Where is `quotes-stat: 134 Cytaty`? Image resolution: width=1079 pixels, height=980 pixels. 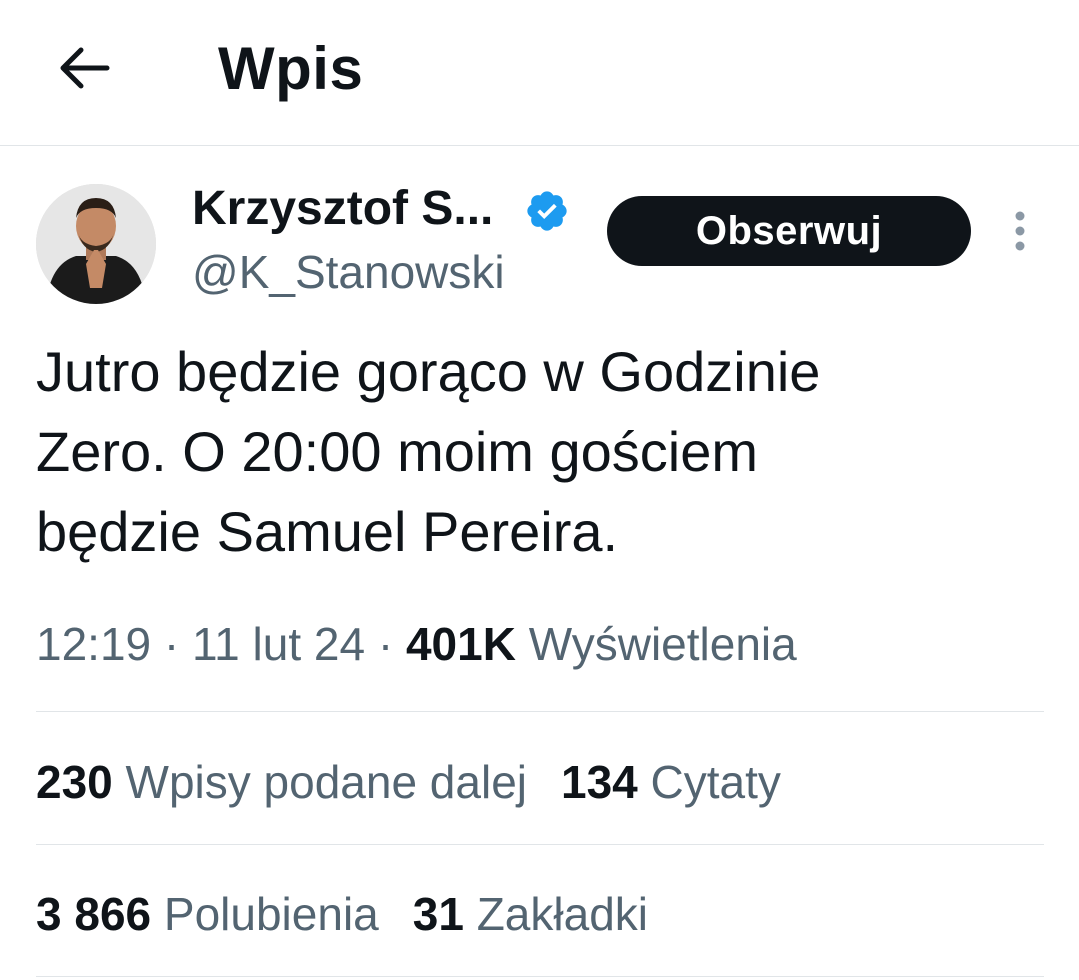 quotes-stat: 134 Cytaty is located at coordinates (671, 782).